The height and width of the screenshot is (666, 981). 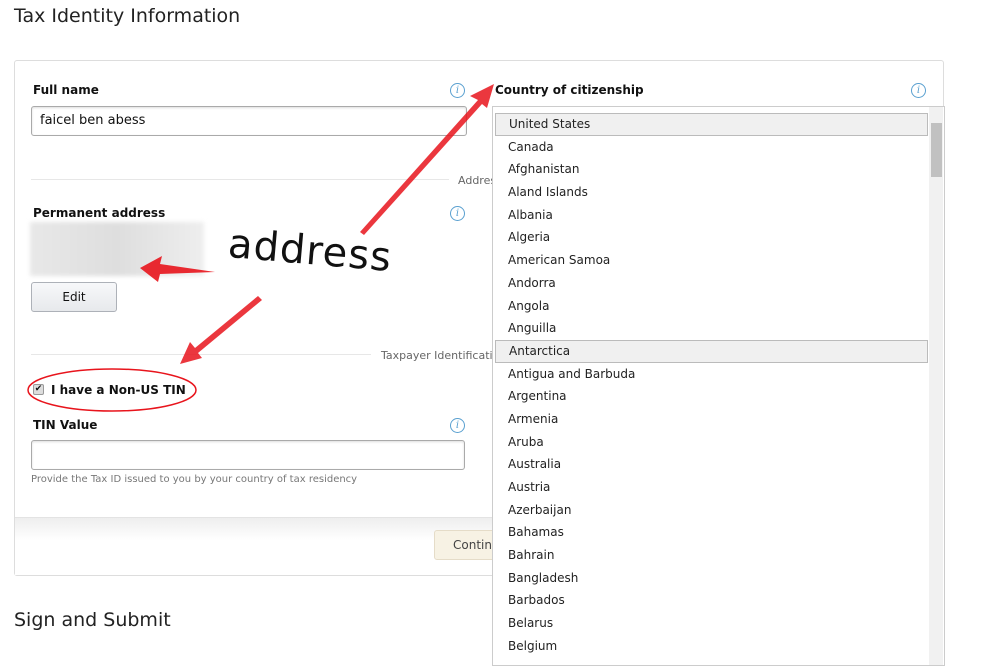 What do you see at coordinates (711, 328) in the screenshot?
I see `country-option: Anguilla` at bounding box center [711, 328].